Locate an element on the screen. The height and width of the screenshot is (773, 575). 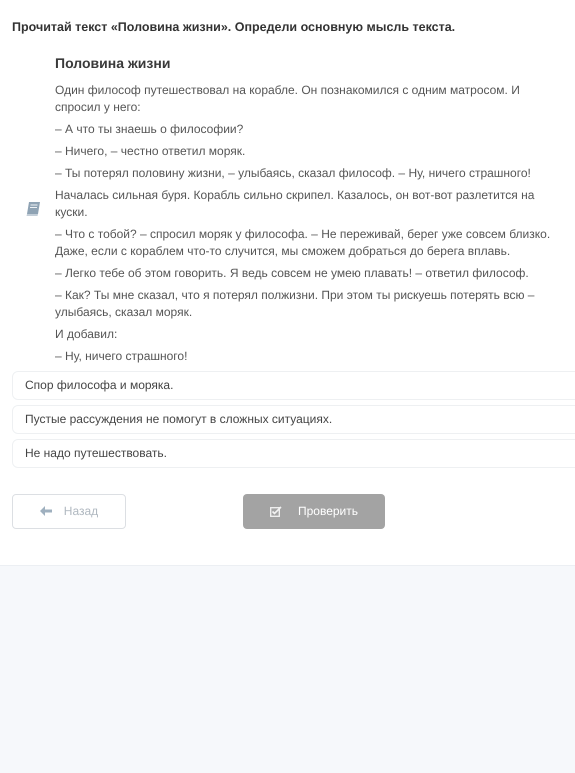
paragraph: Один философ путешествовал на корабле. Он познакомился с одним матросом. И спросил у него: is located at coordinates (288, 99).